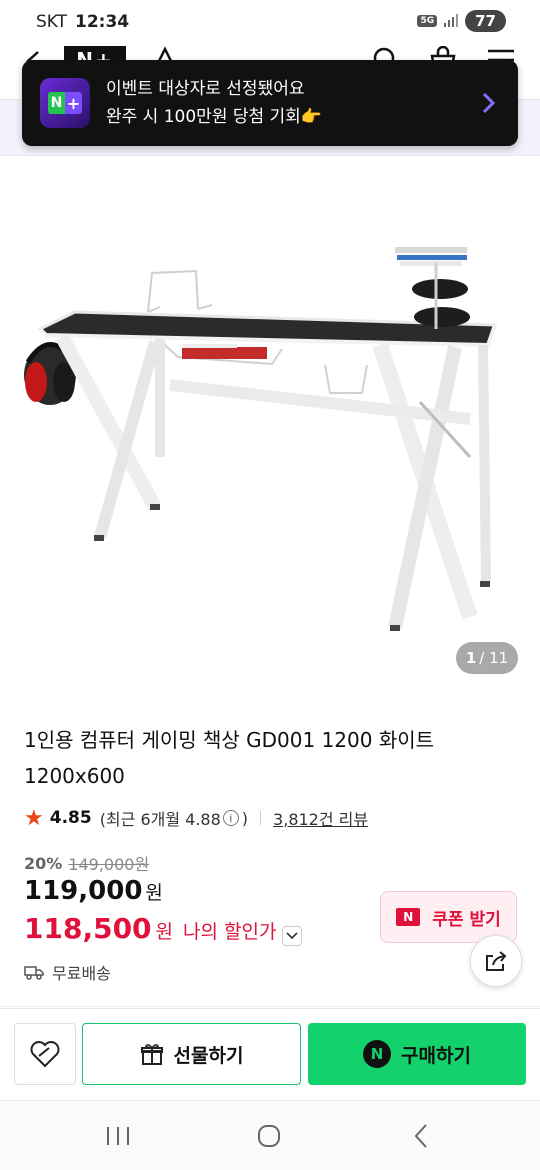 The height and width of the screenshot is (1170, 540). What do you see at coordinates (118, 1136) in the screenshot?
I see `recent-apps-icon` at bounding box center [118, 1136].